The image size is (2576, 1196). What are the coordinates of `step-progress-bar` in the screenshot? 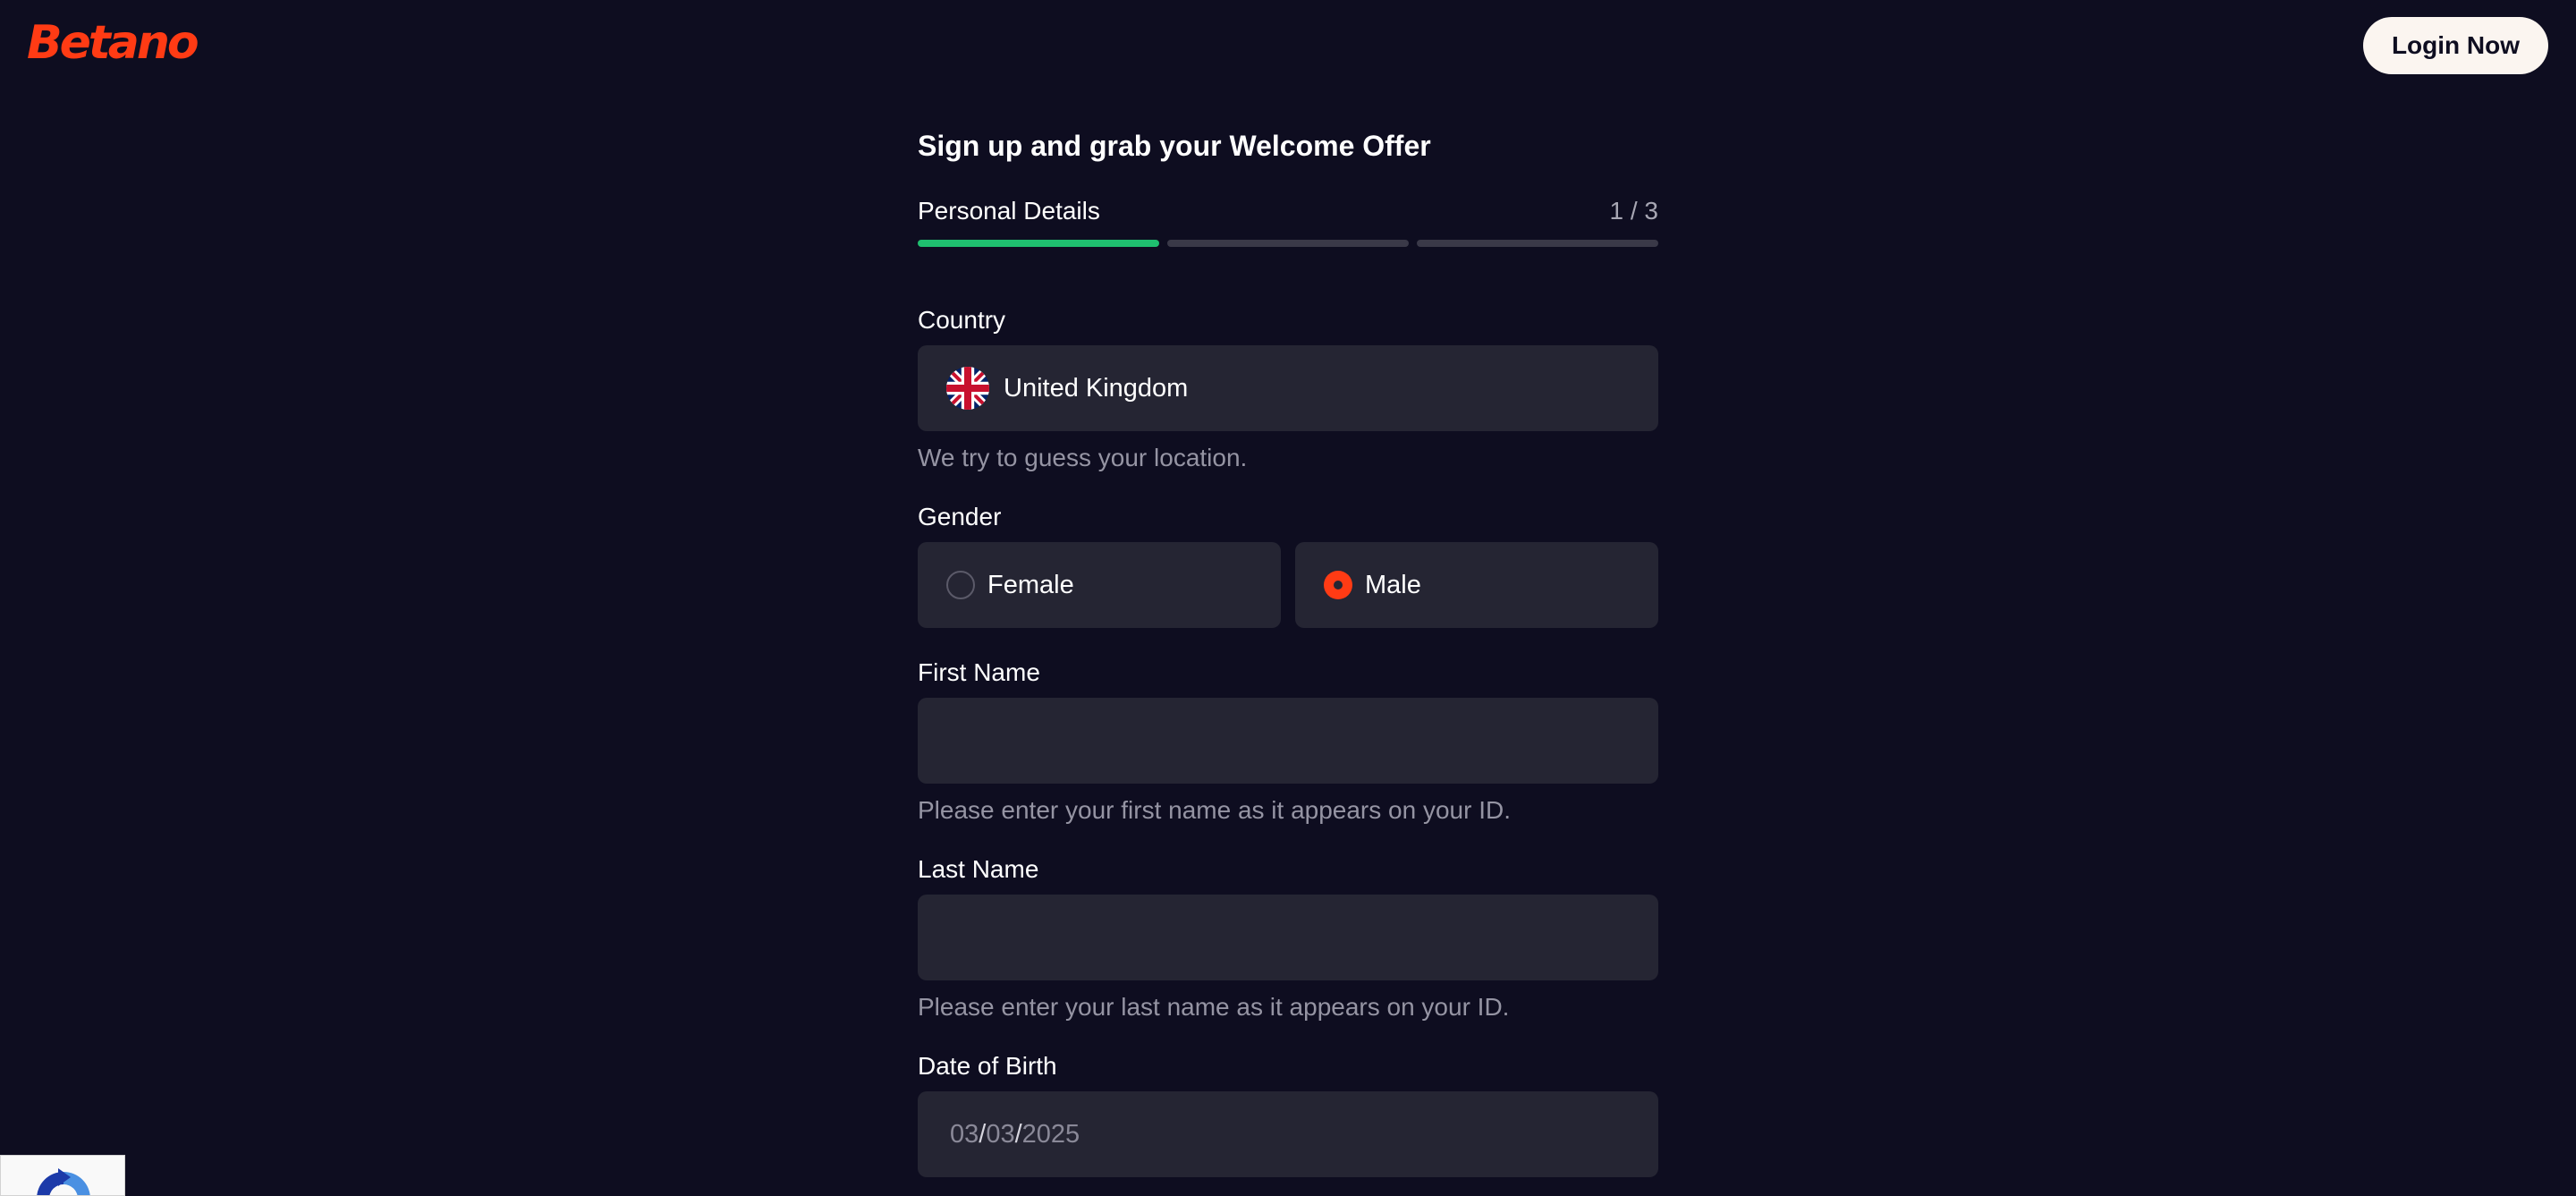 It's located at (1288, 243).